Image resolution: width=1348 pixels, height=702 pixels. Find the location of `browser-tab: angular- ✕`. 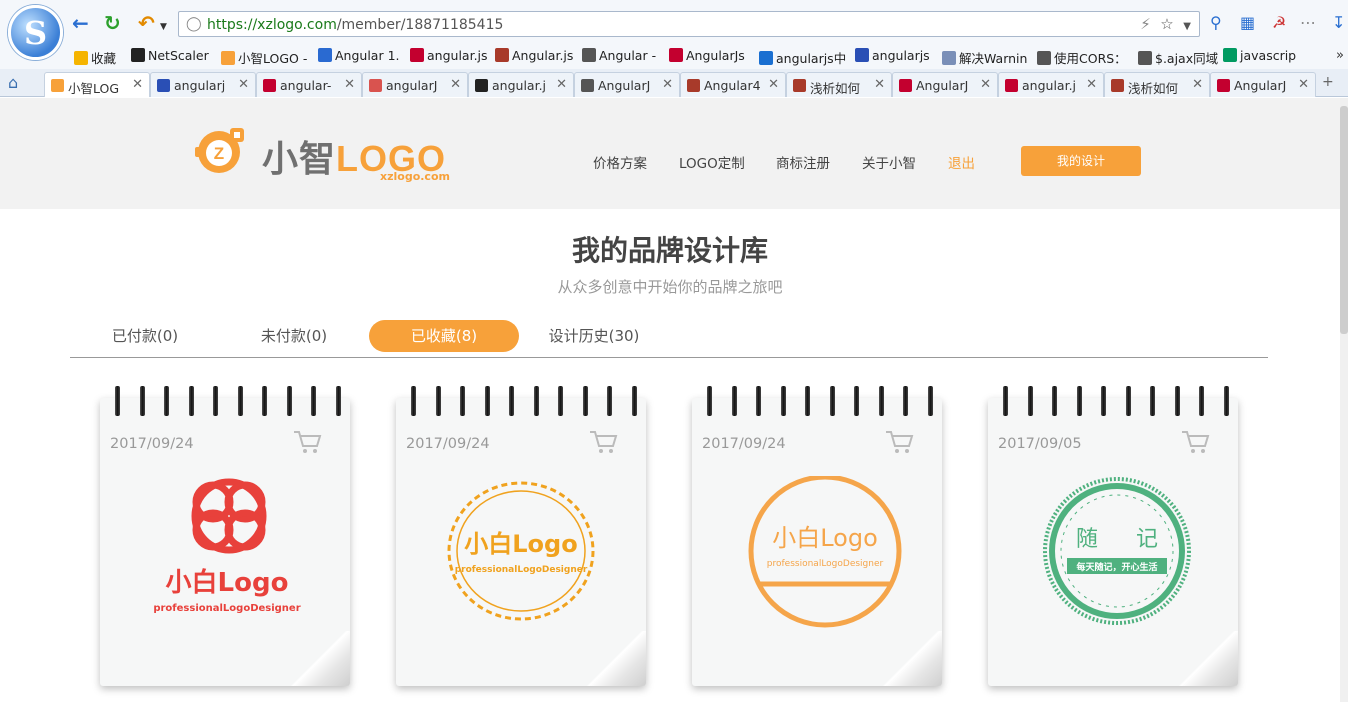

browser-tab: angular- ✕ is located at coordinates (309, 84).